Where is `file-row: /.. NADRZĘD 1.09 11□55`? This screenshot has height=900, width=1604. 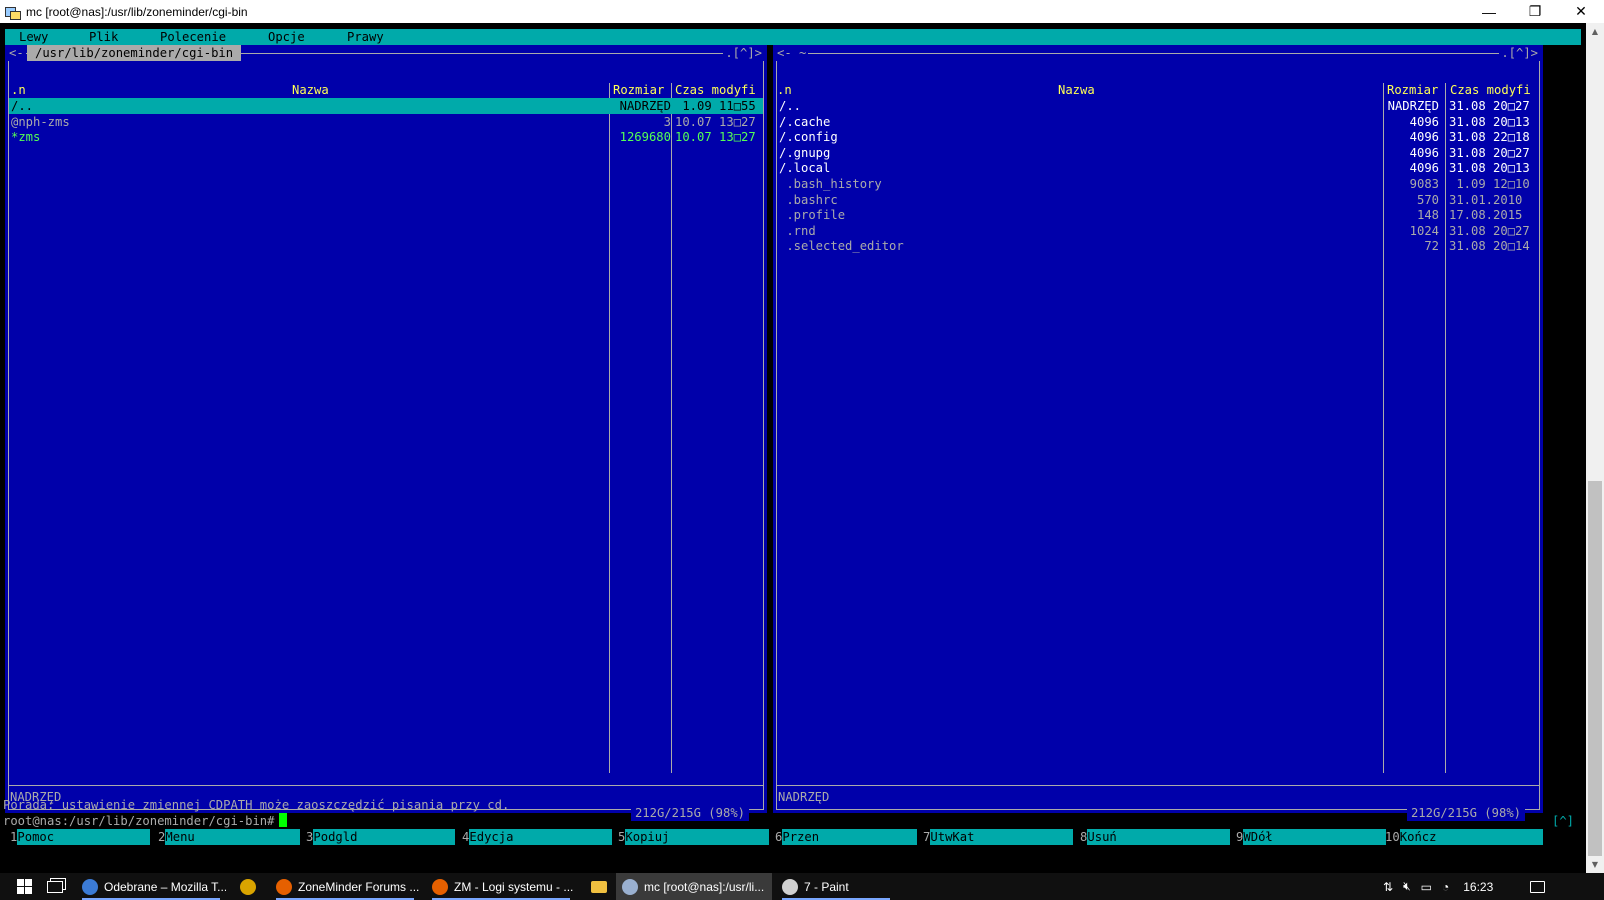
file-row: /.. NADRZĘD 1.09 11□55 is located at coordinates (386, 106).